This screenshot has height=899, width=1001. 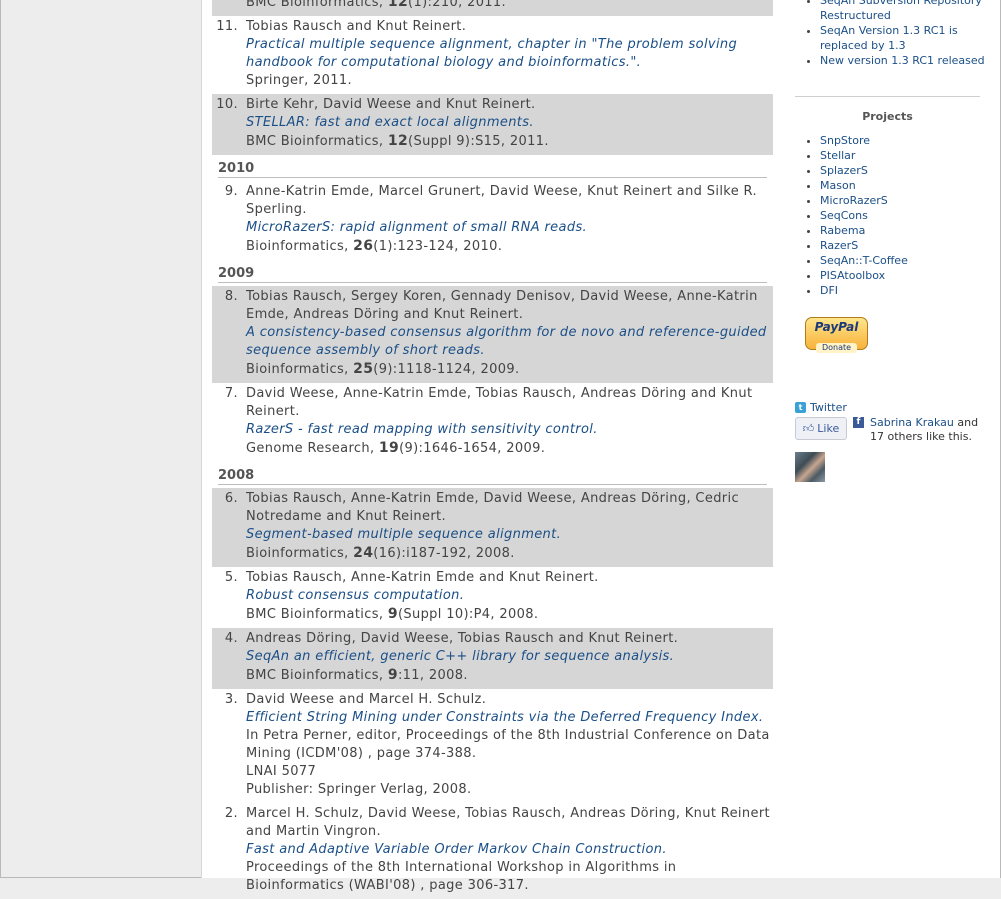 What do you see at coordinates (808, 428) in the screenshot?
I see `thumbs-up-icon: 👍︎` at bounding box center [808, 428].